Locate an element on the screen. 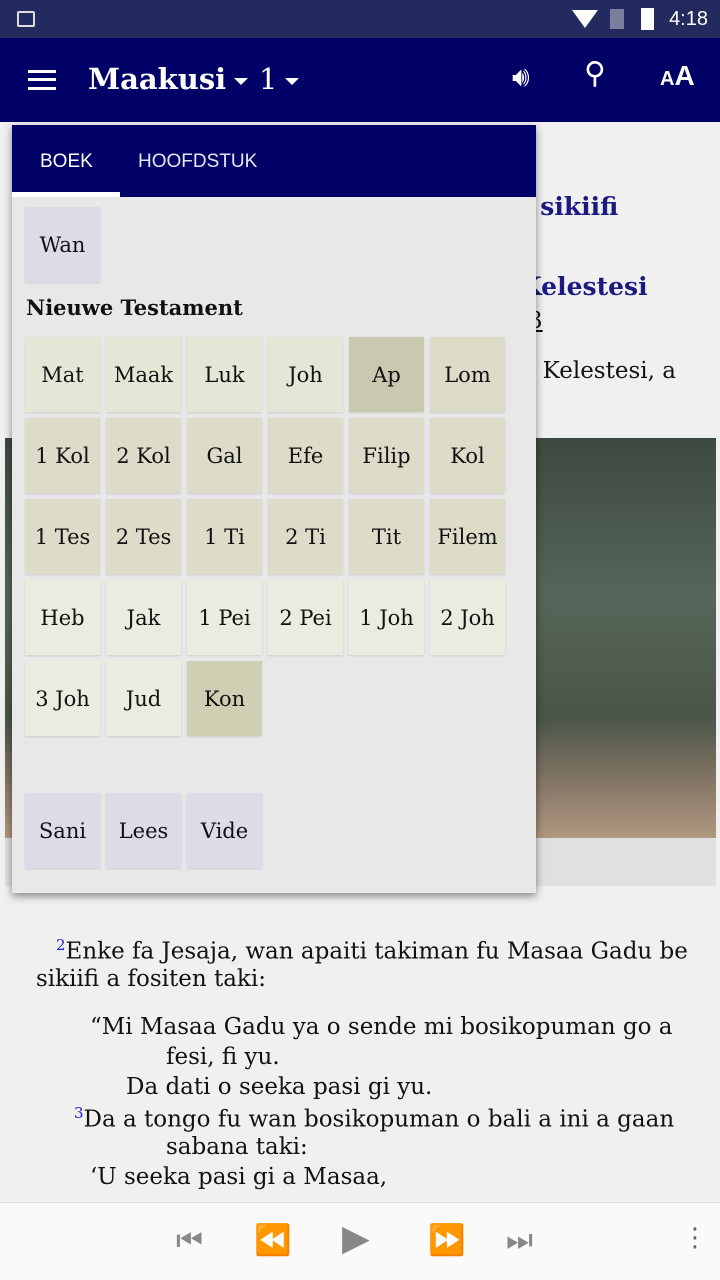 This screenshot has height=1280, width=720. poetry-line: sabana taki: is located at coordinates (237, 1147).